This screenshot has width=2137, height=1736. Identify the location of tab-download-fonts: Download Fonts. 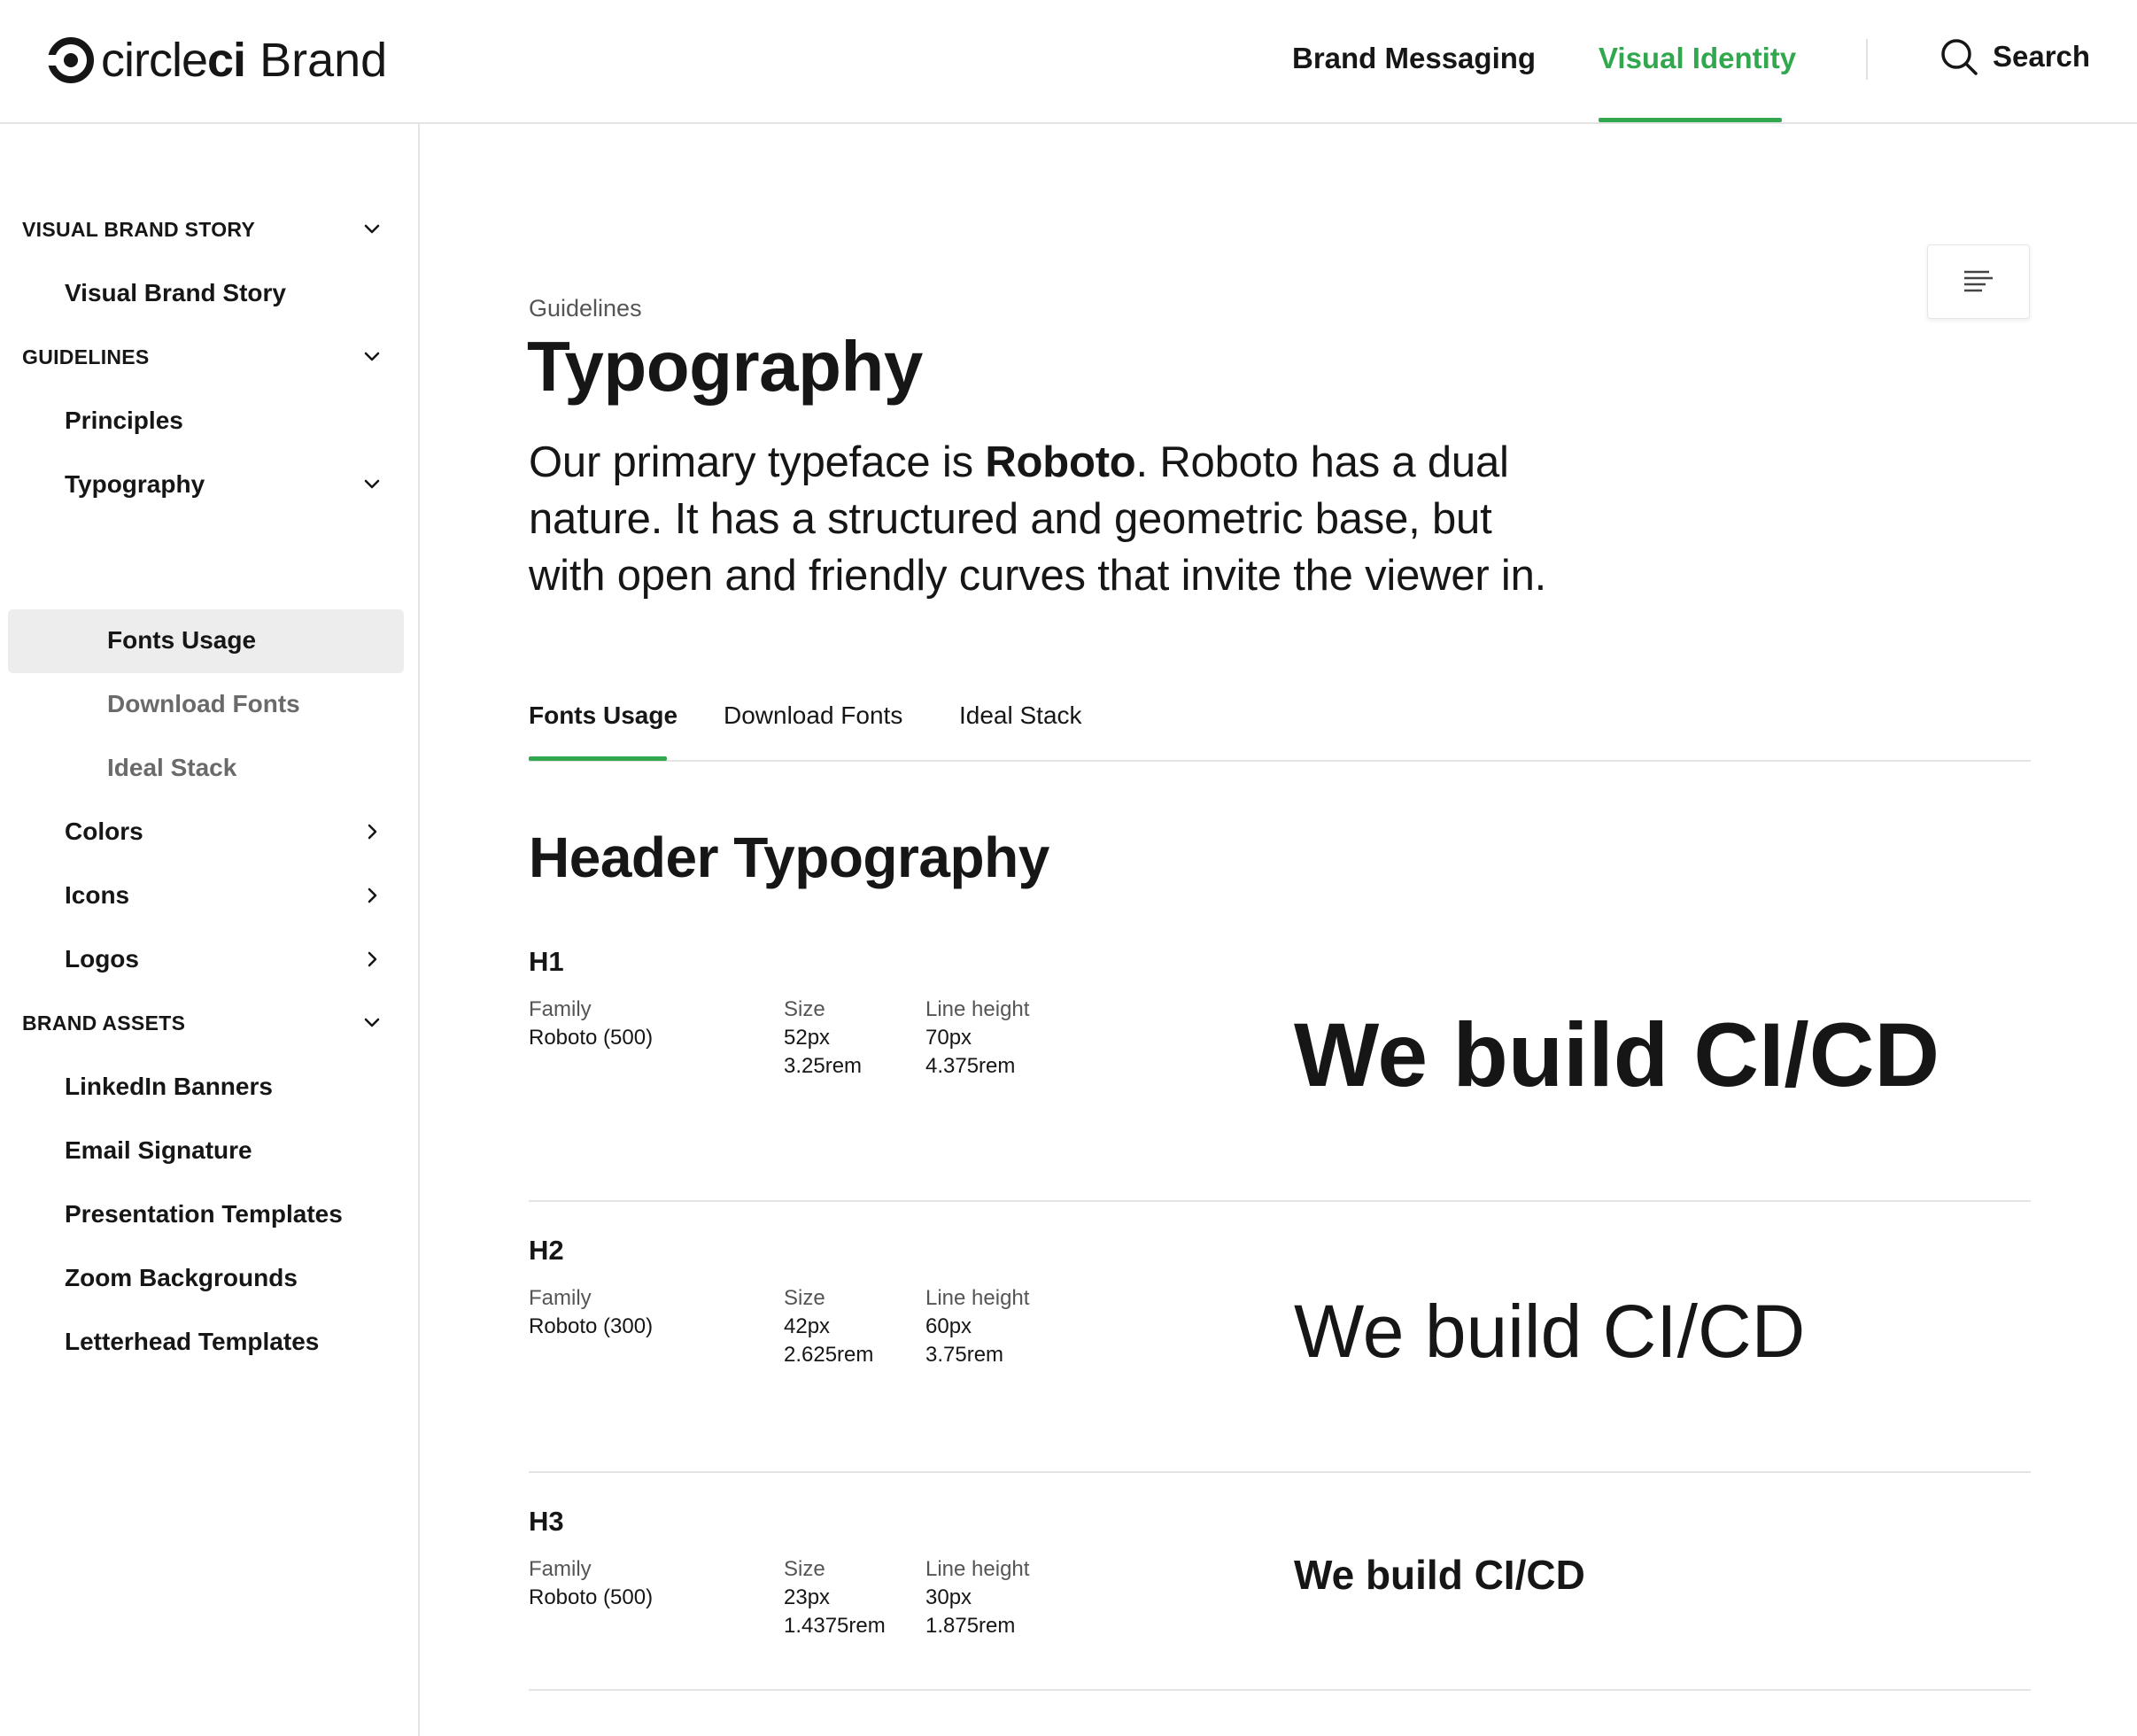
(813, 715).